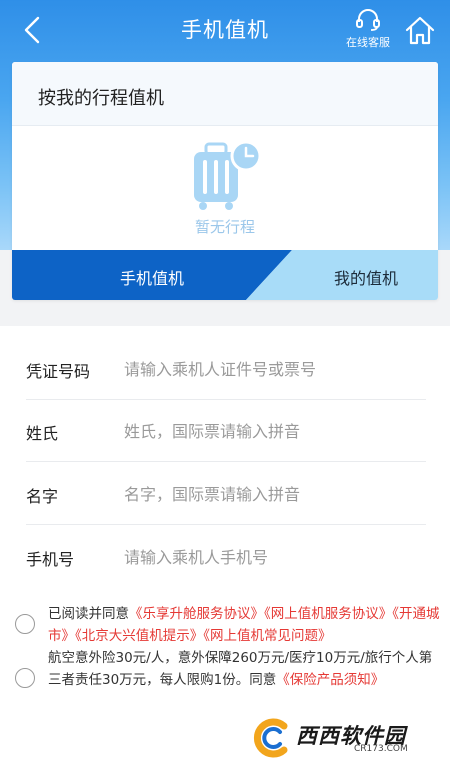  I want to click on given-name-label: 名字, so click(42, 496).